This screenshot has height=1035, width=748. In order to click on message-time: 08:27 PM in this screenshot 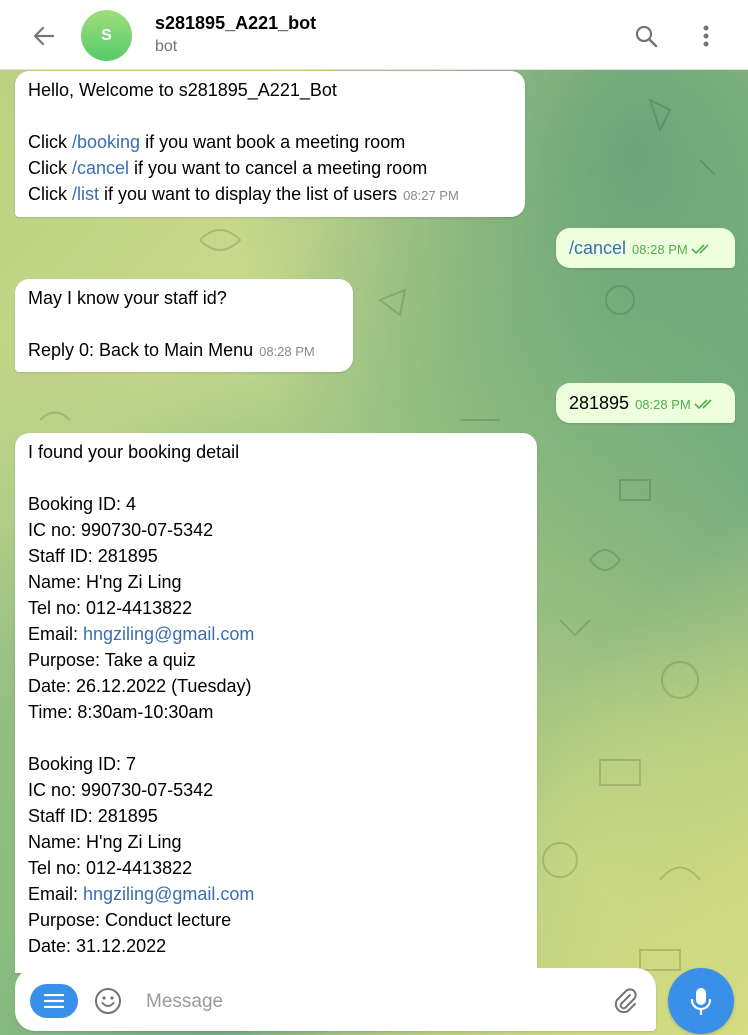, I will do `click(431, 195)`.